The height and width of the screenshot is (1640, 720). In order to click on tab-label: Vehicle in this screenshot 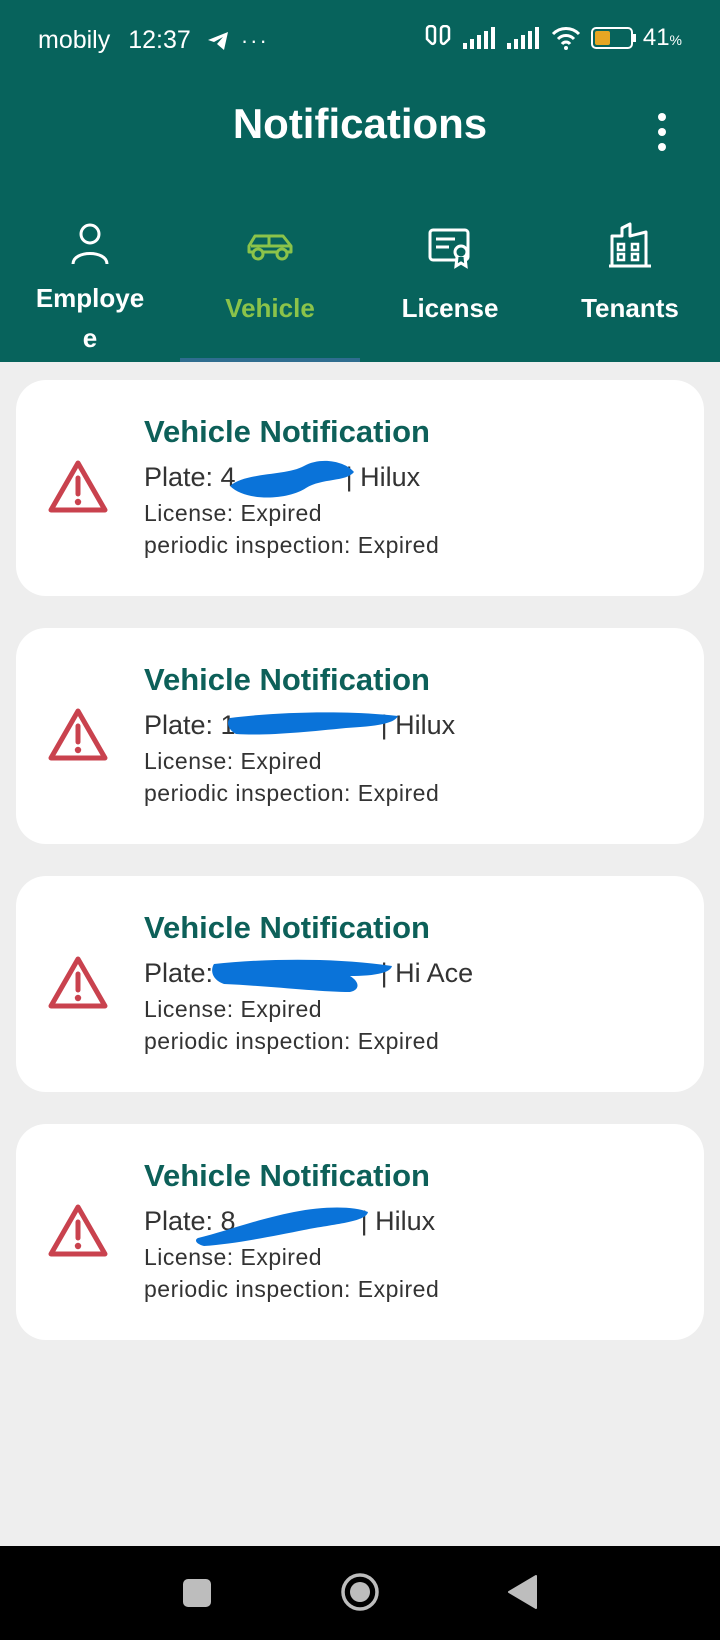, I will do `click(270, 308)`.